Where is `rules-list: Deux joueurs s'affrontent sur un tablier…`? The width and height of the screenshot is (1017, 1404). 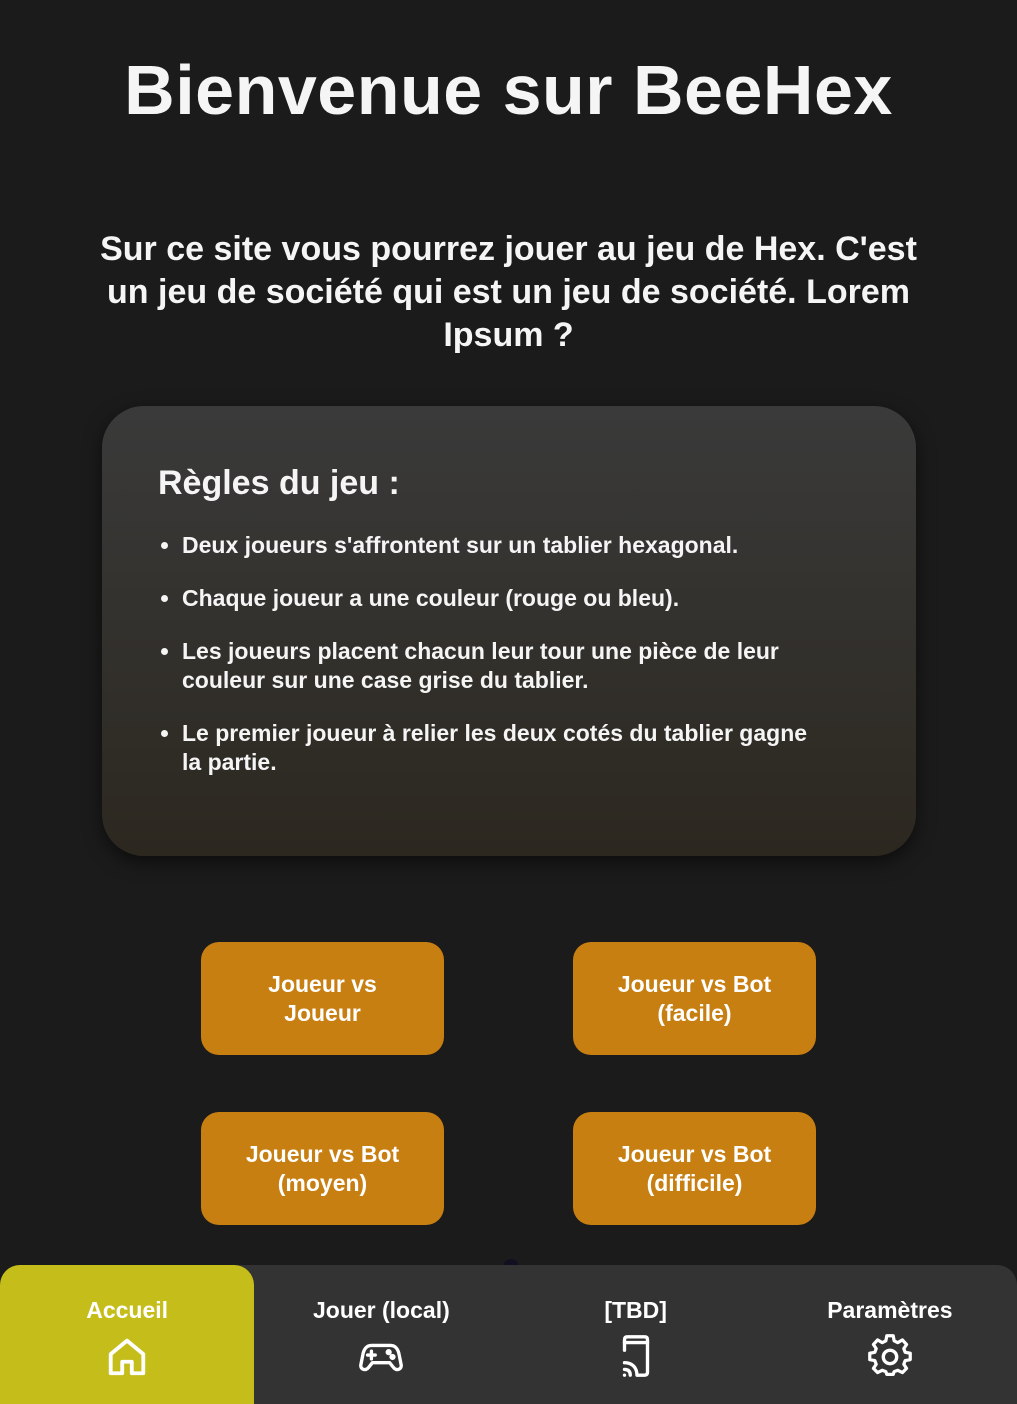 rules-list: Deux joueurs s'affrontent sur un tablier… is located at coordinates (489, 654).